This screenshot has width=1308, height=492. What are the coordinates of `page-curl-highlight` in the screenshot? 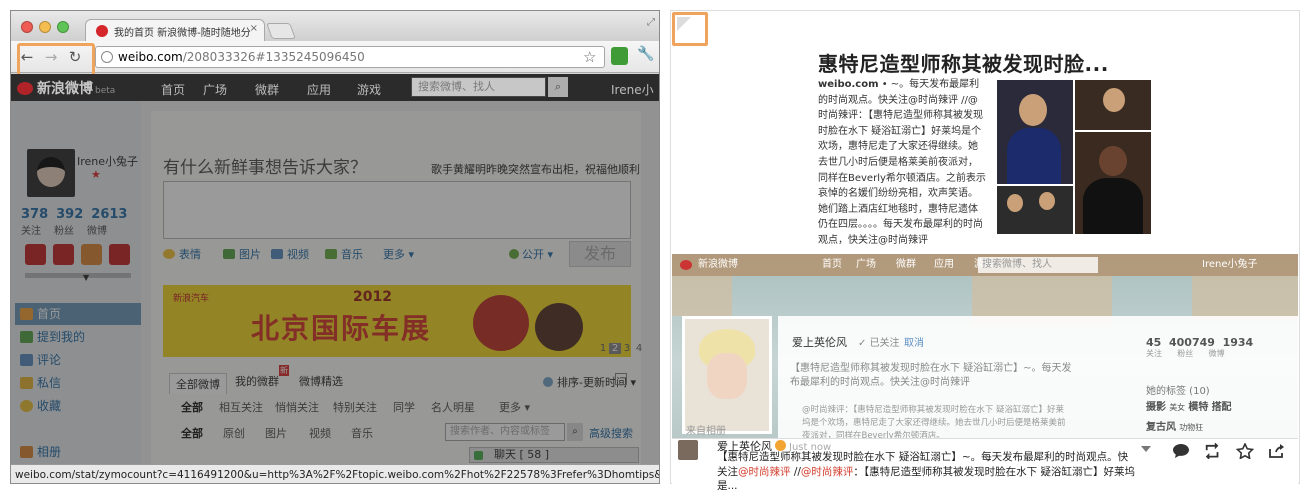 It's located at (690, 29).